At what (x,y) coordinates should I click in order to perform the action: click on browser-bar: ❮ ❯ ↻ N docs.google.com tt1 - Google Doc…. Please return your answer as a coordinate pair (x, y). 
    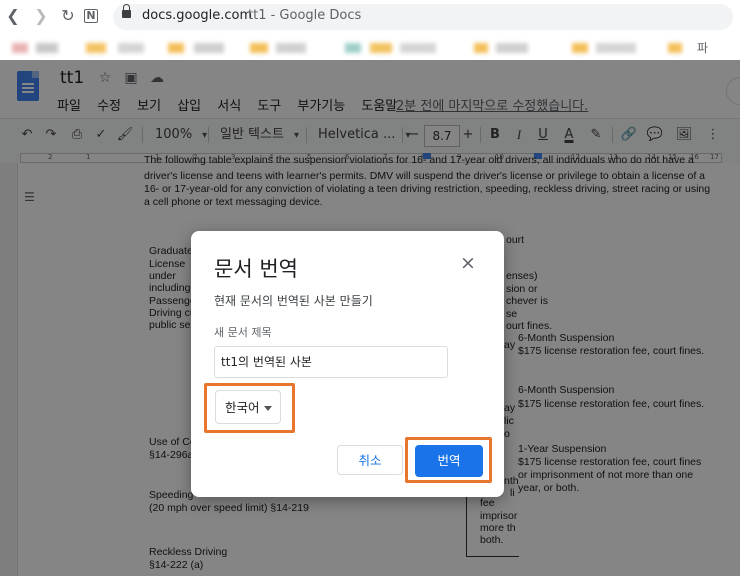
    Looking at the image, I should click on (370, 17).